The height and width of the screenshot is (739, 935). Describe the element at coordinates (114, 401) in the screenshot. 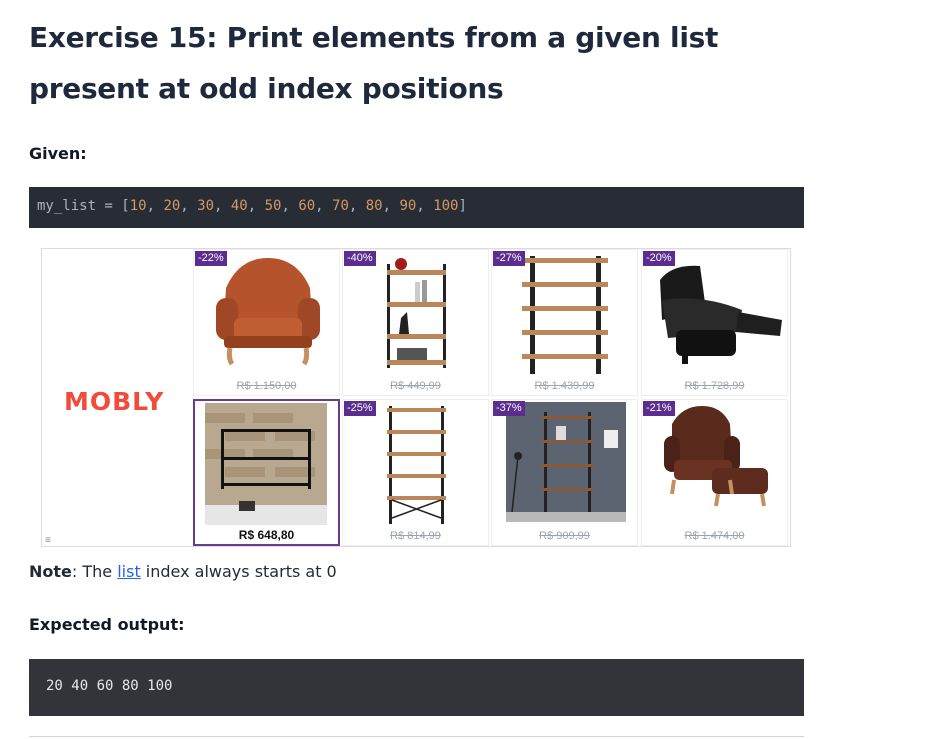

I see `mobly-logo: MOBLY` at that location.